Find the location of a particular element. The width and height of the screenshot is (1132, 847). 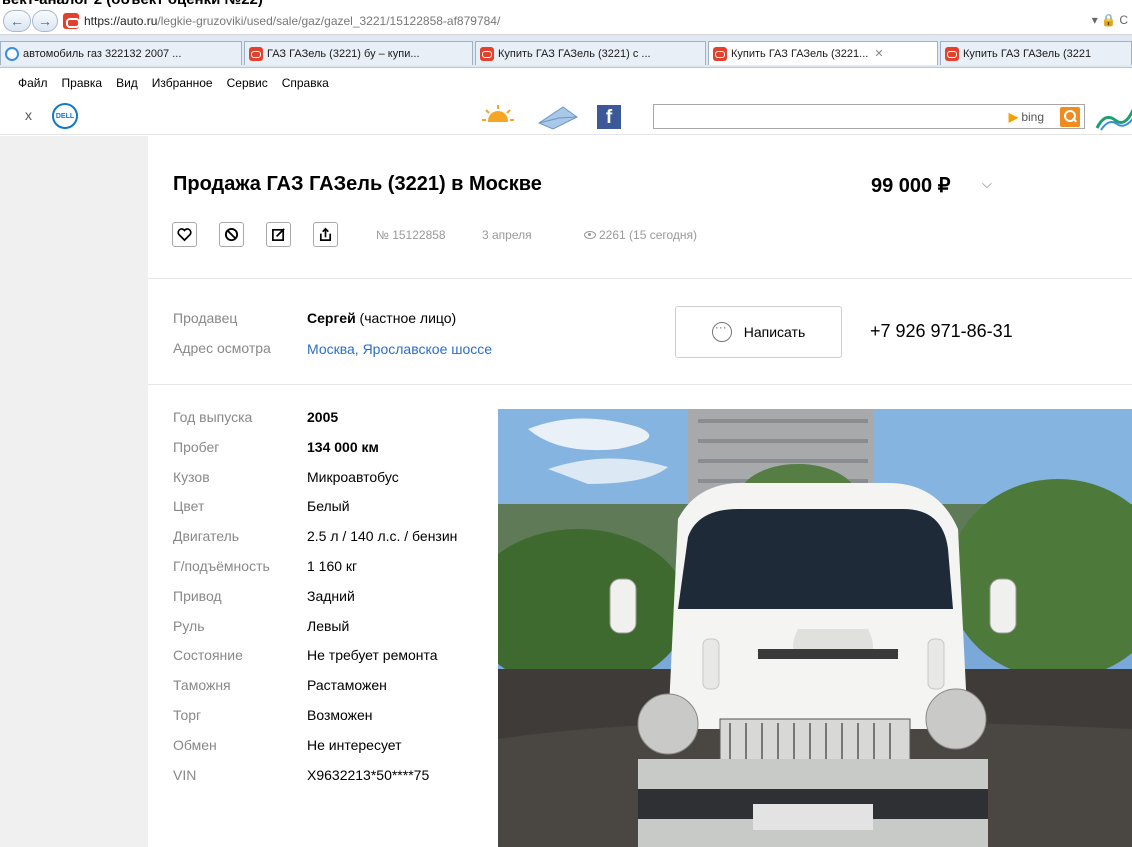

close-tab-icon: ✕ is located at coordinates (878, 53).